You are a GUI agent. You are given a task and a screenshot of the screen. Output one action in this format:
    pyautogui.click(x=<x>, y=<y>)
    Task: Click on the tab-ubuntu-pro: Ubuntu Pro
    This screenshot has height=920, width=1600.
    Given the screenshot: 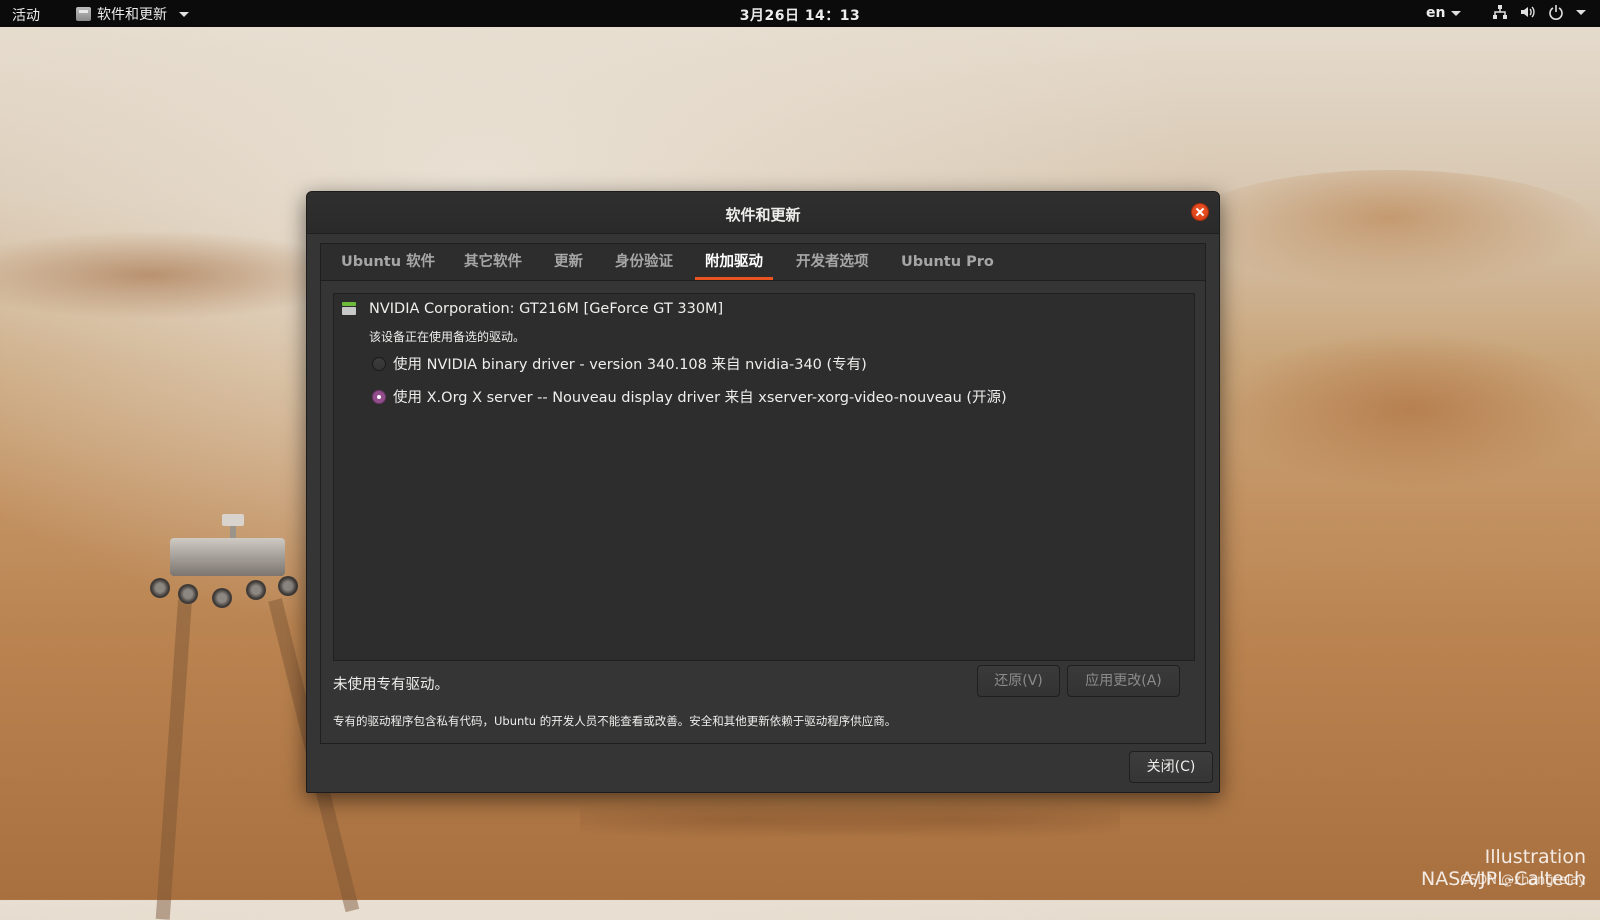 What is the action you would take?
    pyautogui.click(x=947, y=262)
    